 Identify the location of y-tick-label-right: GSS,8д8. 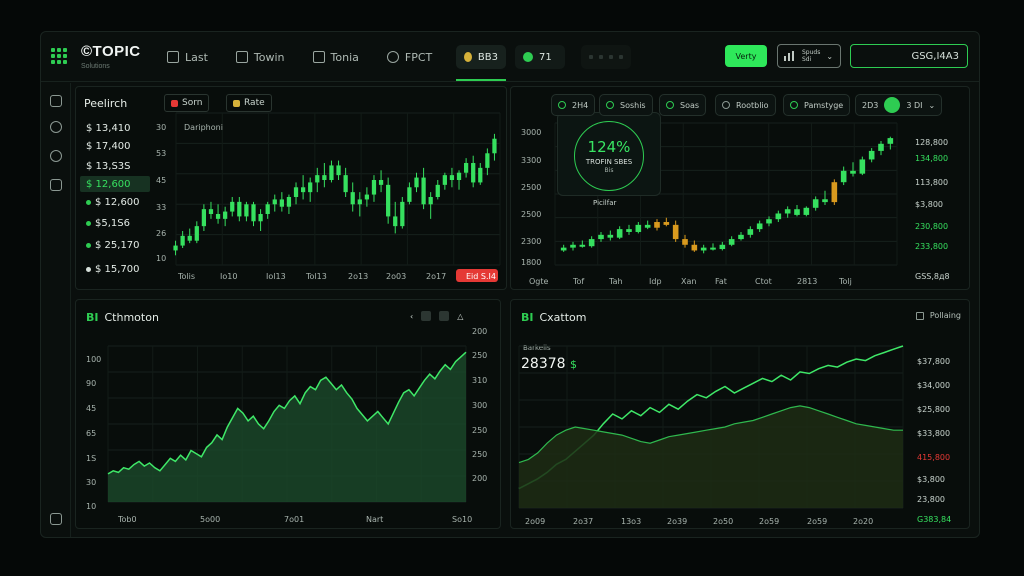
(932, 276).